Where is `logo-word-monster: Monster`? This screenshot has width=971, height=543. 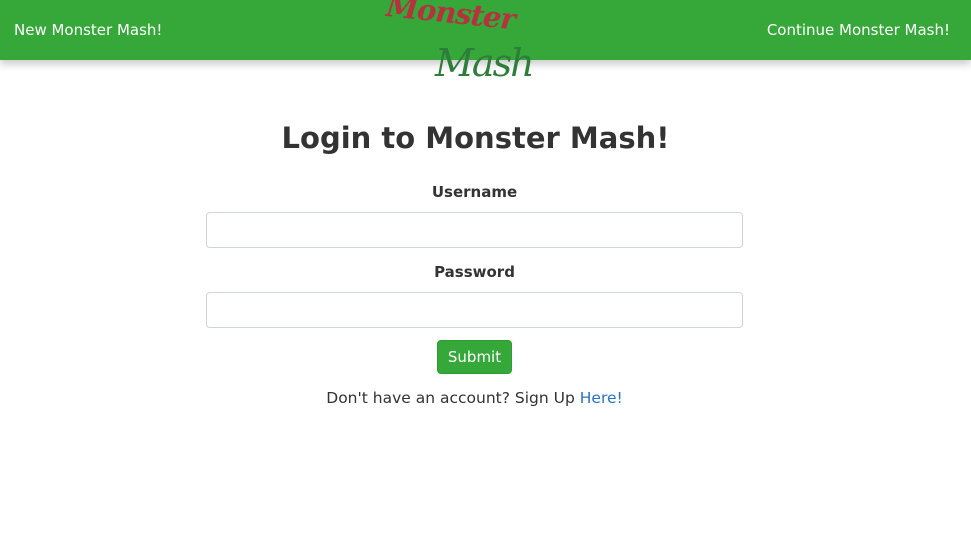 logo-word-monster: Monster is located at coordinates (452, 18).